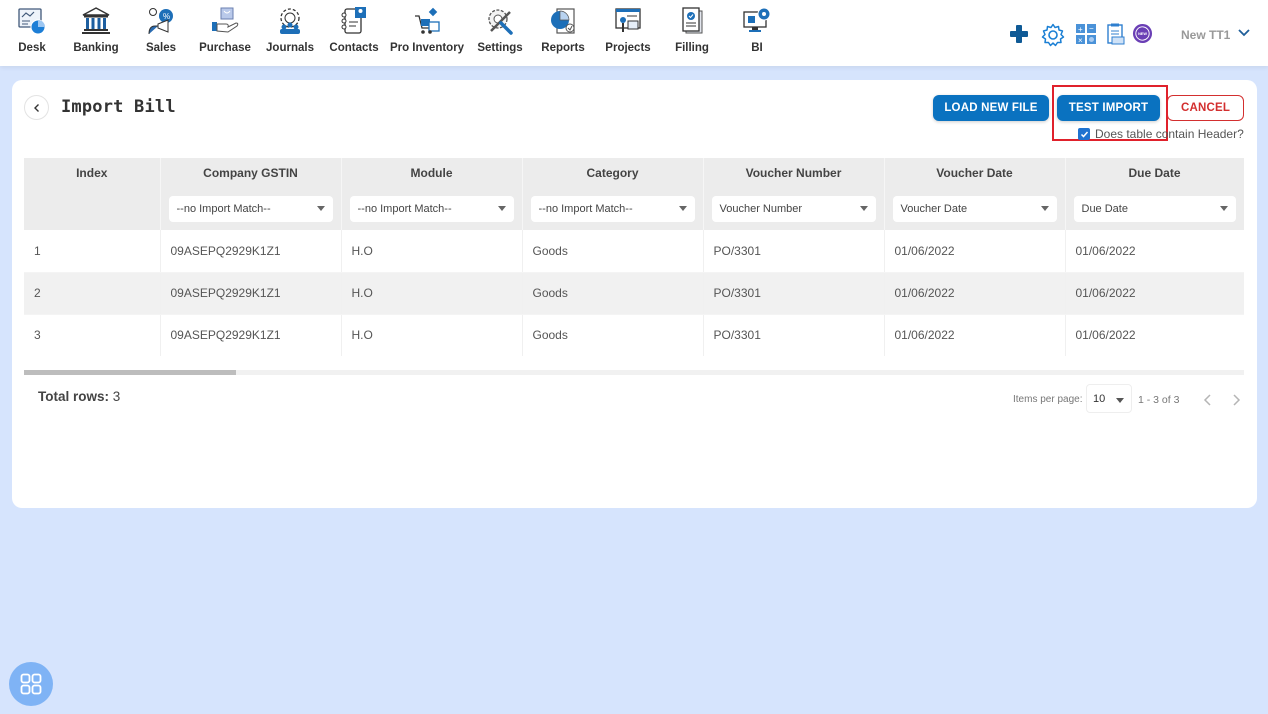 The height and width of the screenshot is (714, 1268). I want to click on column-header-due-date: Due Date, so click(1154, 172).